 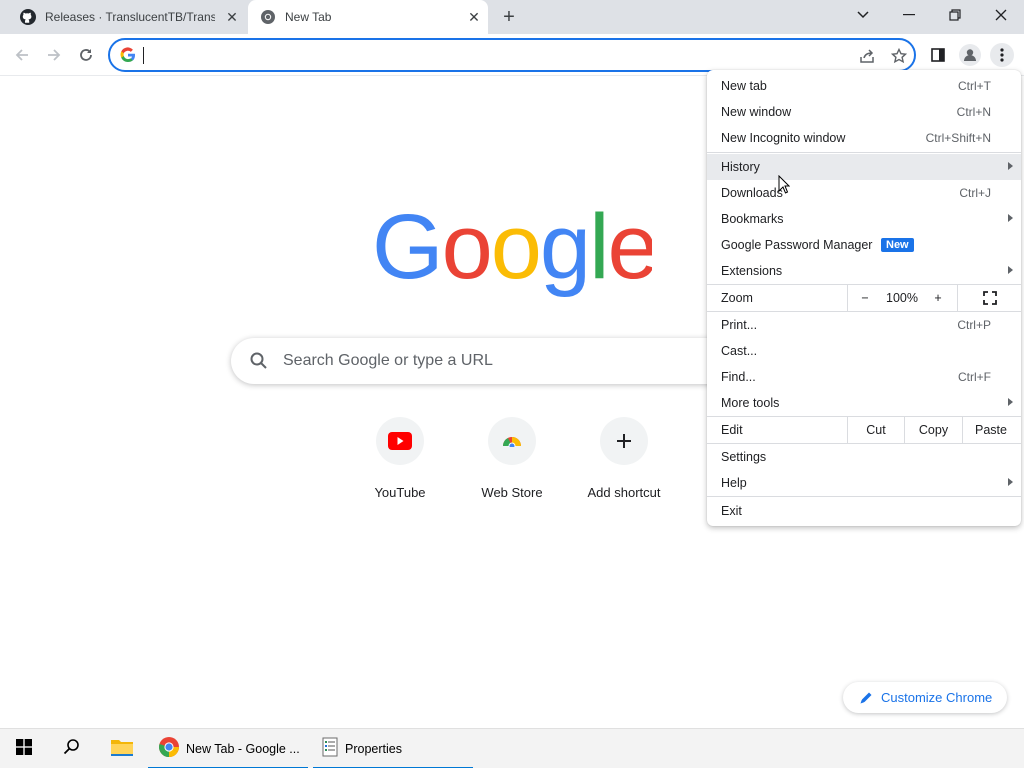 I want to click on folder-icon, so click(x=122, y=749).